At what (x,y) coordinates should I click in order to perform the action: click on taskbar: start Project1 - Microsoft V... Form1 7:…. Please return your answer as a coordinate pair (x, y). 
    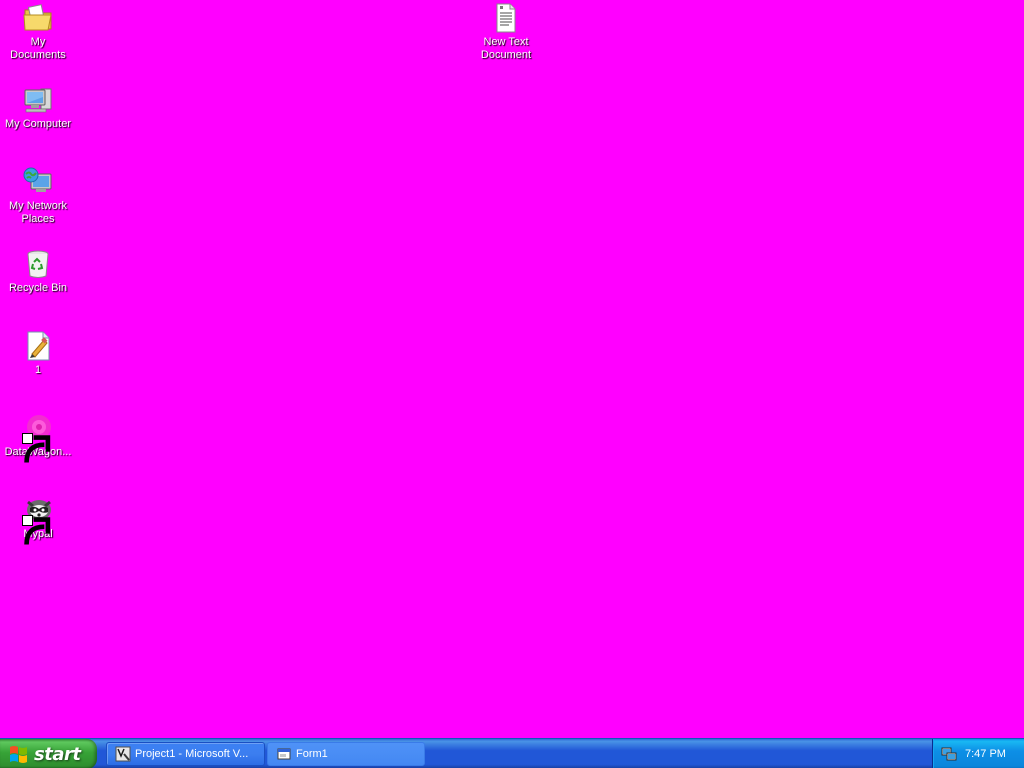
    Looking at the image, I should click on (512, 753).